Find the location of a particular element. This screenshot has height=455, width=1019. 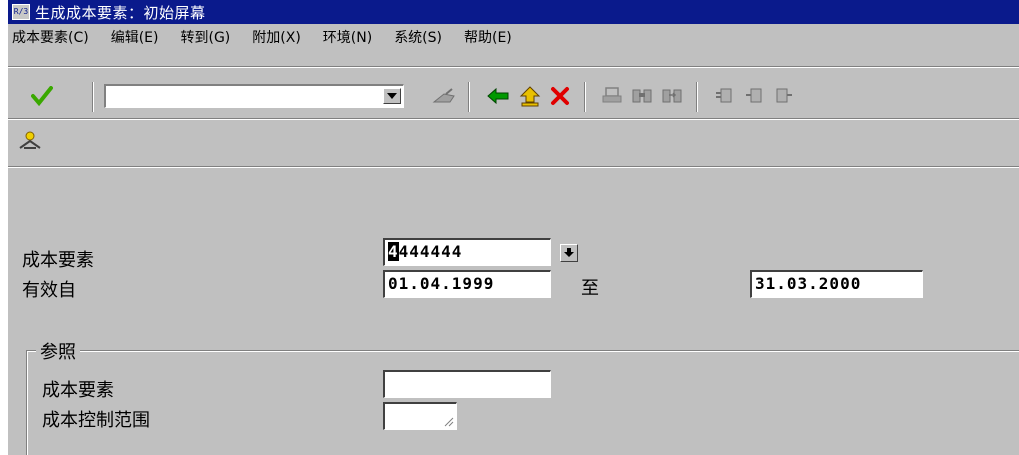

reference-controlling-area-label: 成本控制范围 is located at coordinates (96, 420).